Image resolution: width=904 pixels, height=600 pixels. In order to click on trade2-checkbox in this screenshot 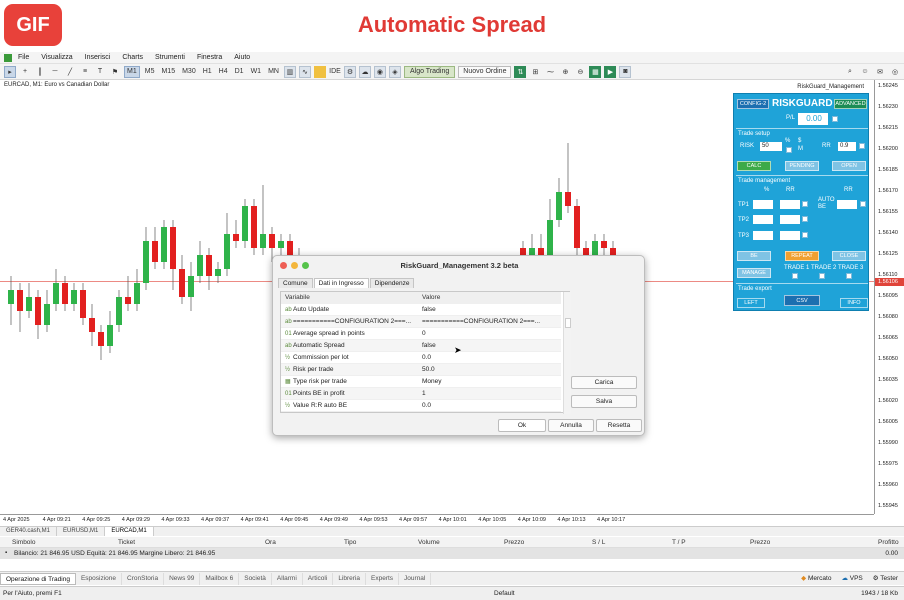, I will do `click(822, 276)`.